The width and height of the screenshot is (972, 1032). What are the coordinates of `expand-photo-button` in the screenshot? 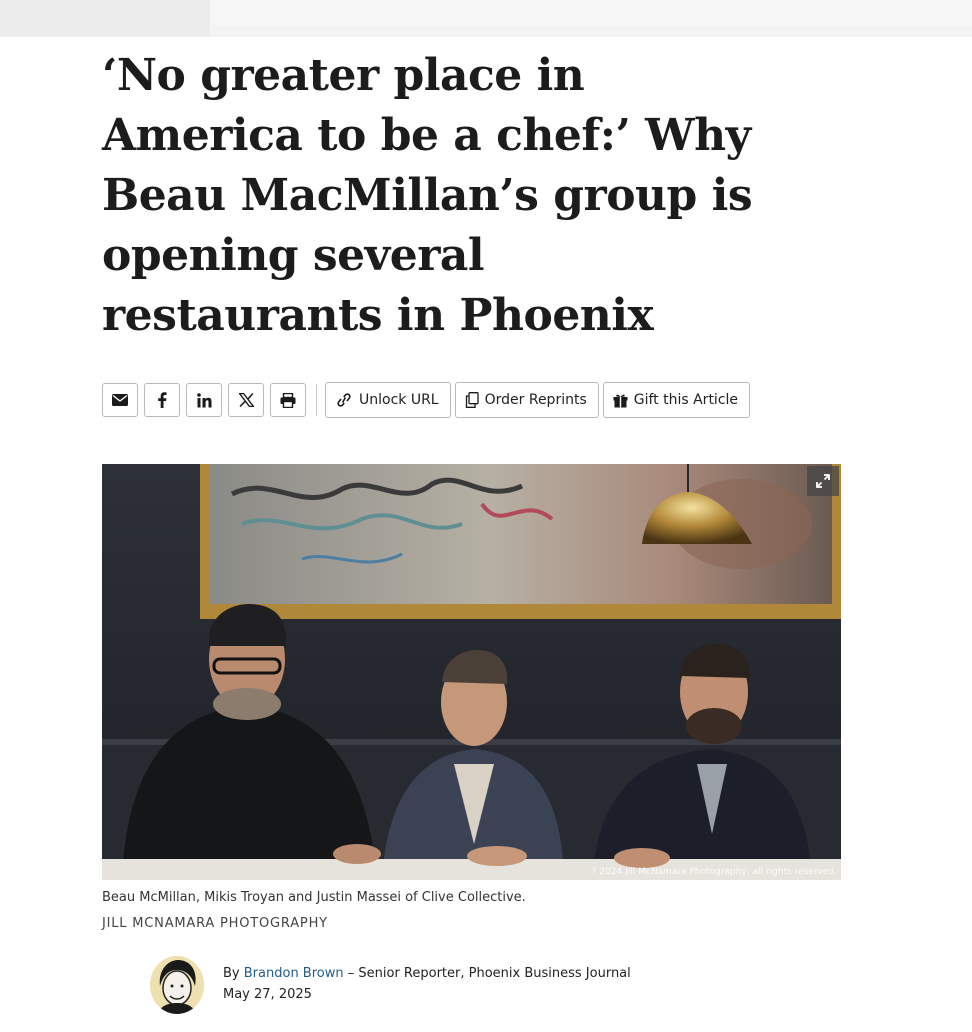 It's located at (823, 481).